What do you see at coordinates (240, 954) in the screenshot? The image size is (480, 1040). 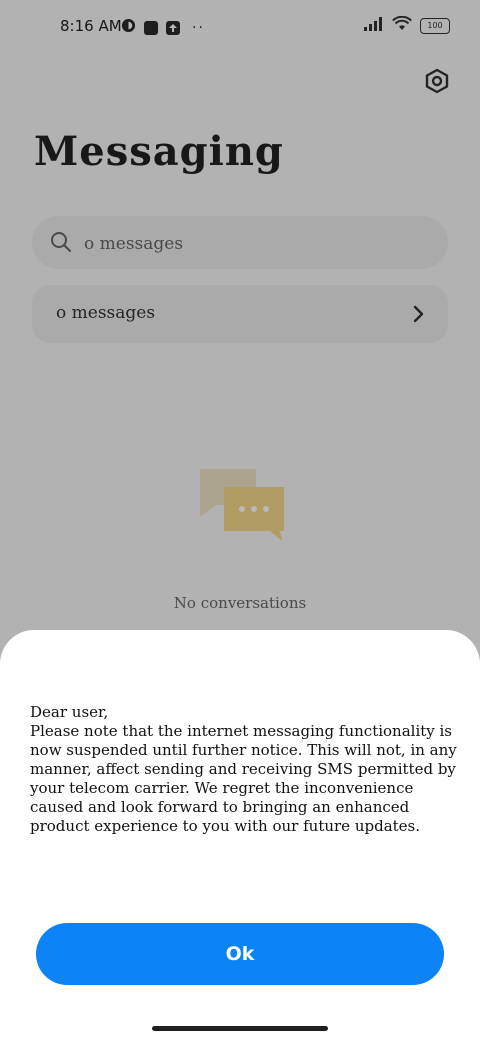 I see `ok-button: Ok` at bounding box center [240, 954].